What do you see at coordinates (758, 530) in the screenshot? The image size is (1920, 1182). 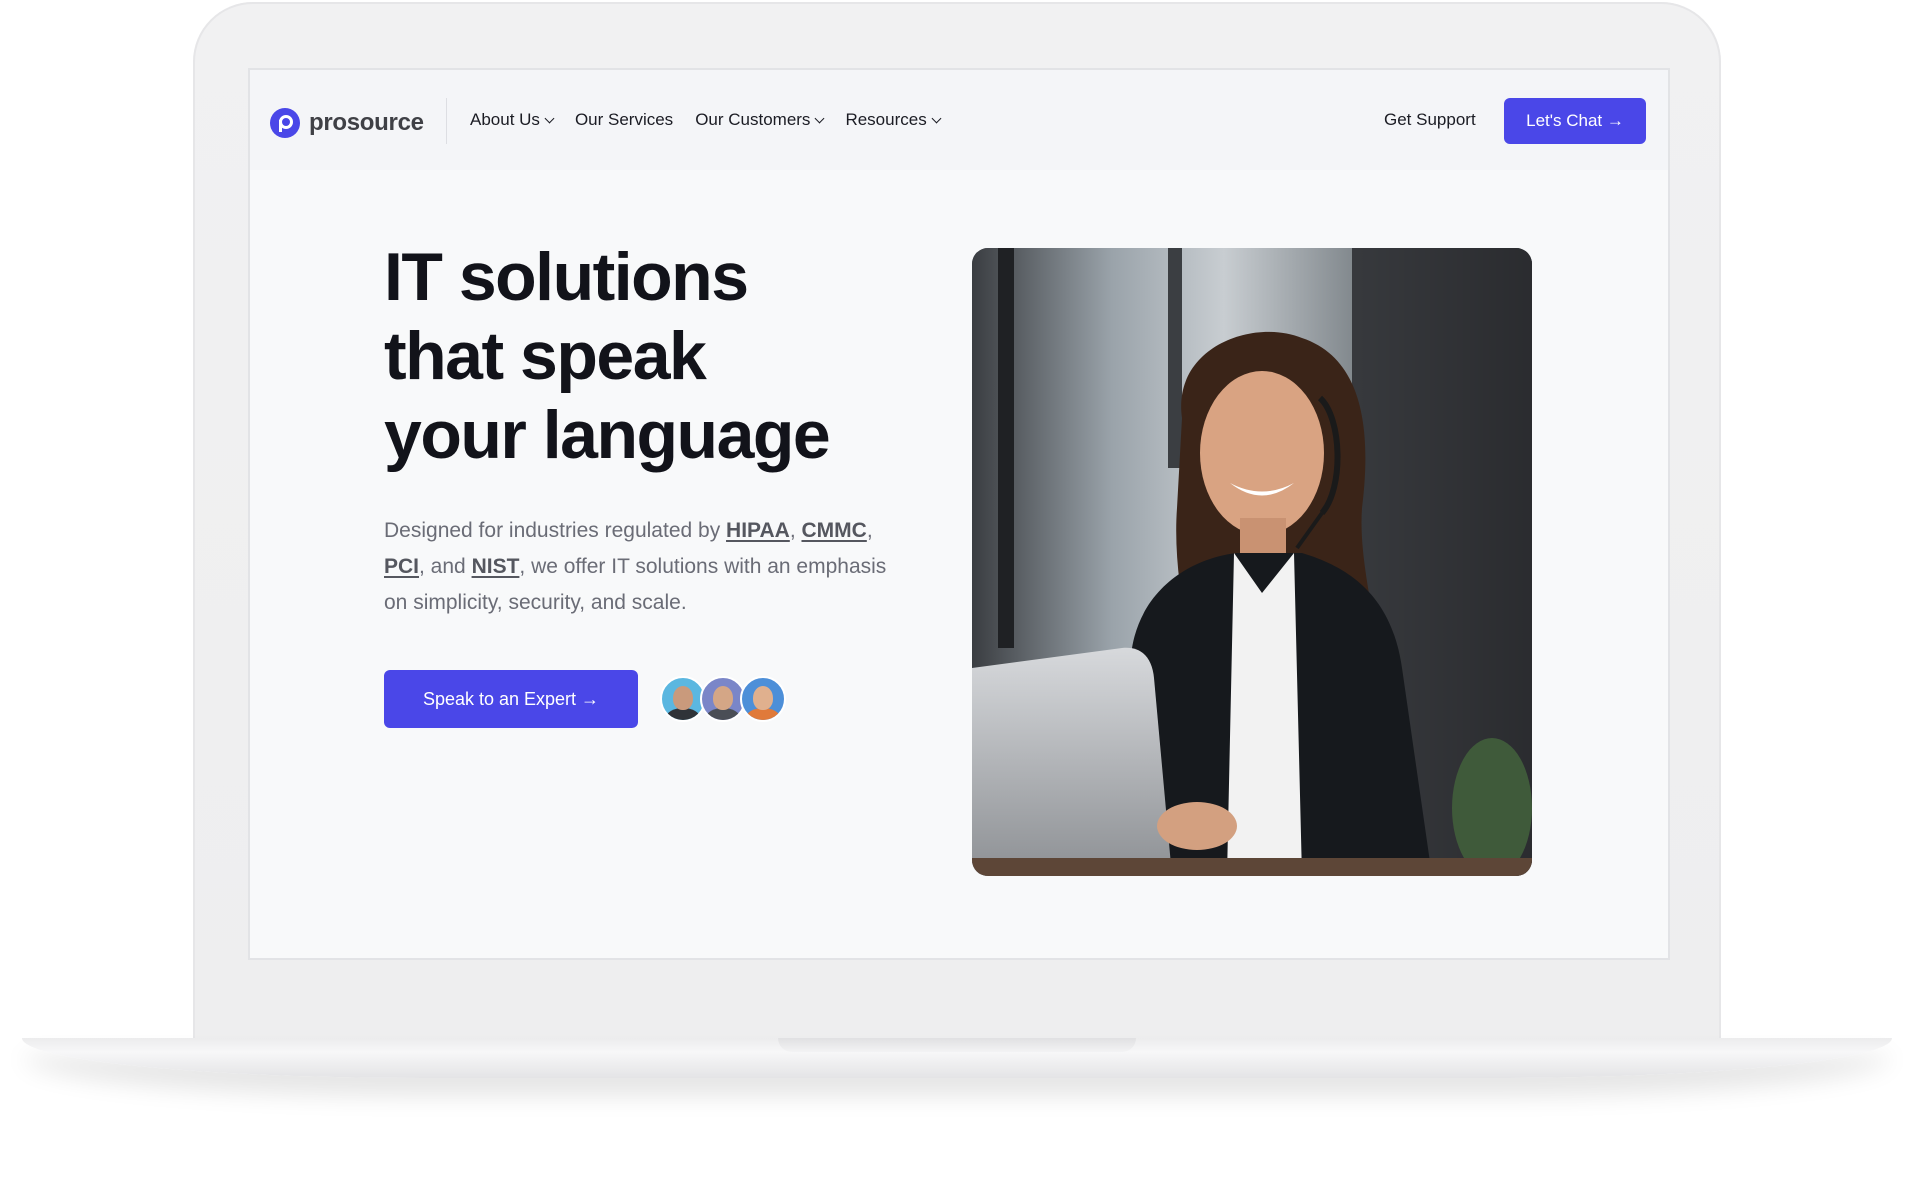 I see `hipaa-link: HIPAA` at bounding box center [758, 530].